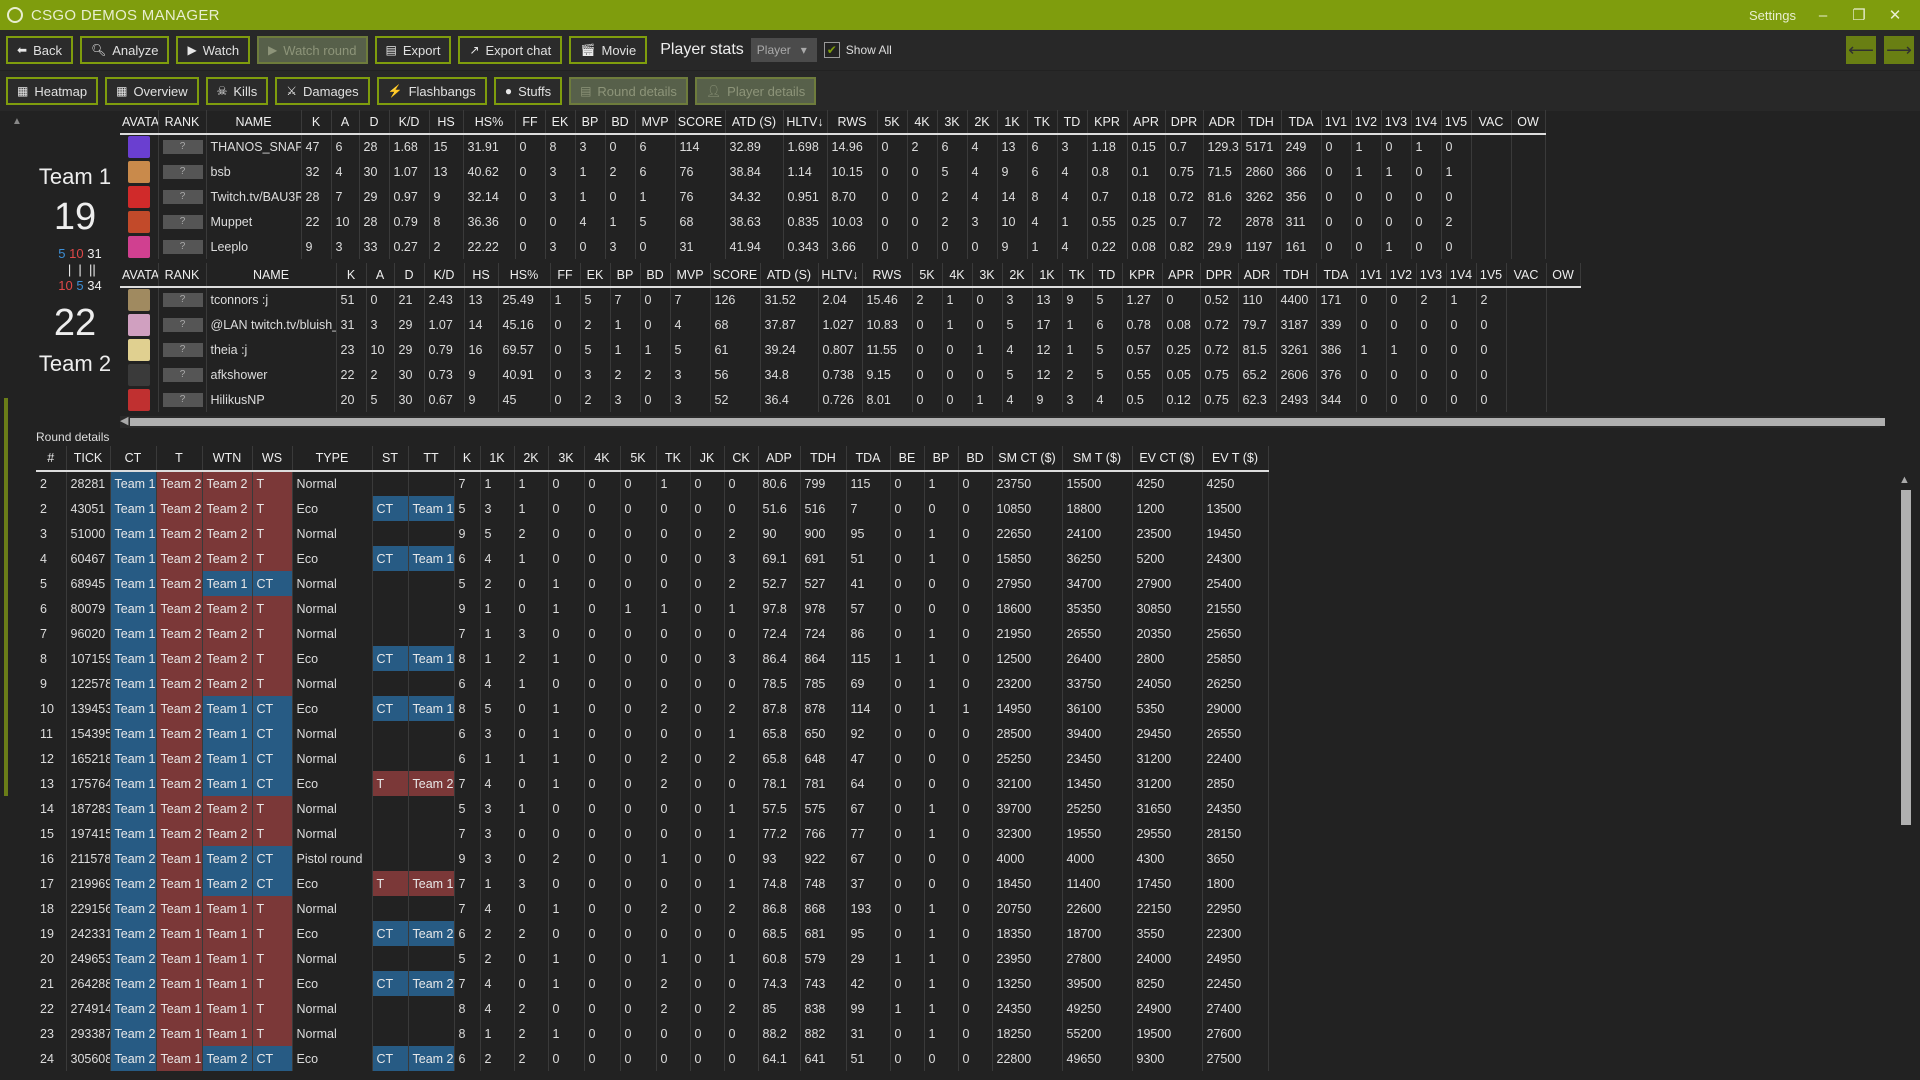  What do you see at coordinates (1097, 459) in the screenshot?
I see `column-header: SM T ($)` at bounding box center [1097, 459].